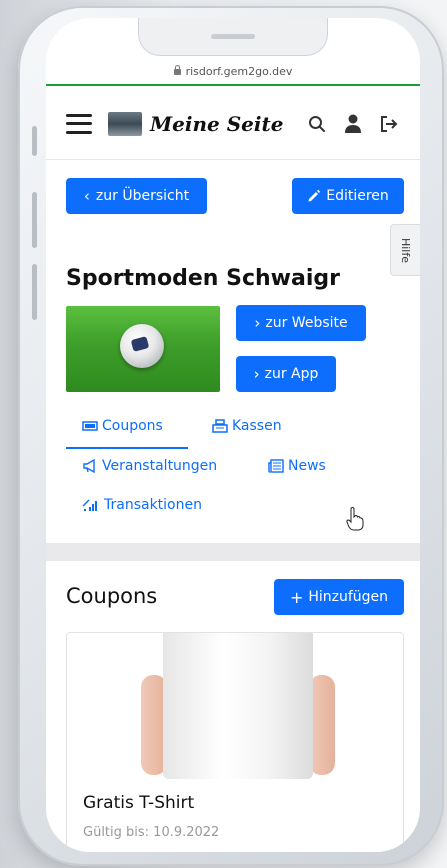 This screenshot has width=447, height=868. Describe the element at coordinates (151, 832) in the screenshot. I see `coupon-valid-until: Gültig bis: 10.9.2022` at that location.